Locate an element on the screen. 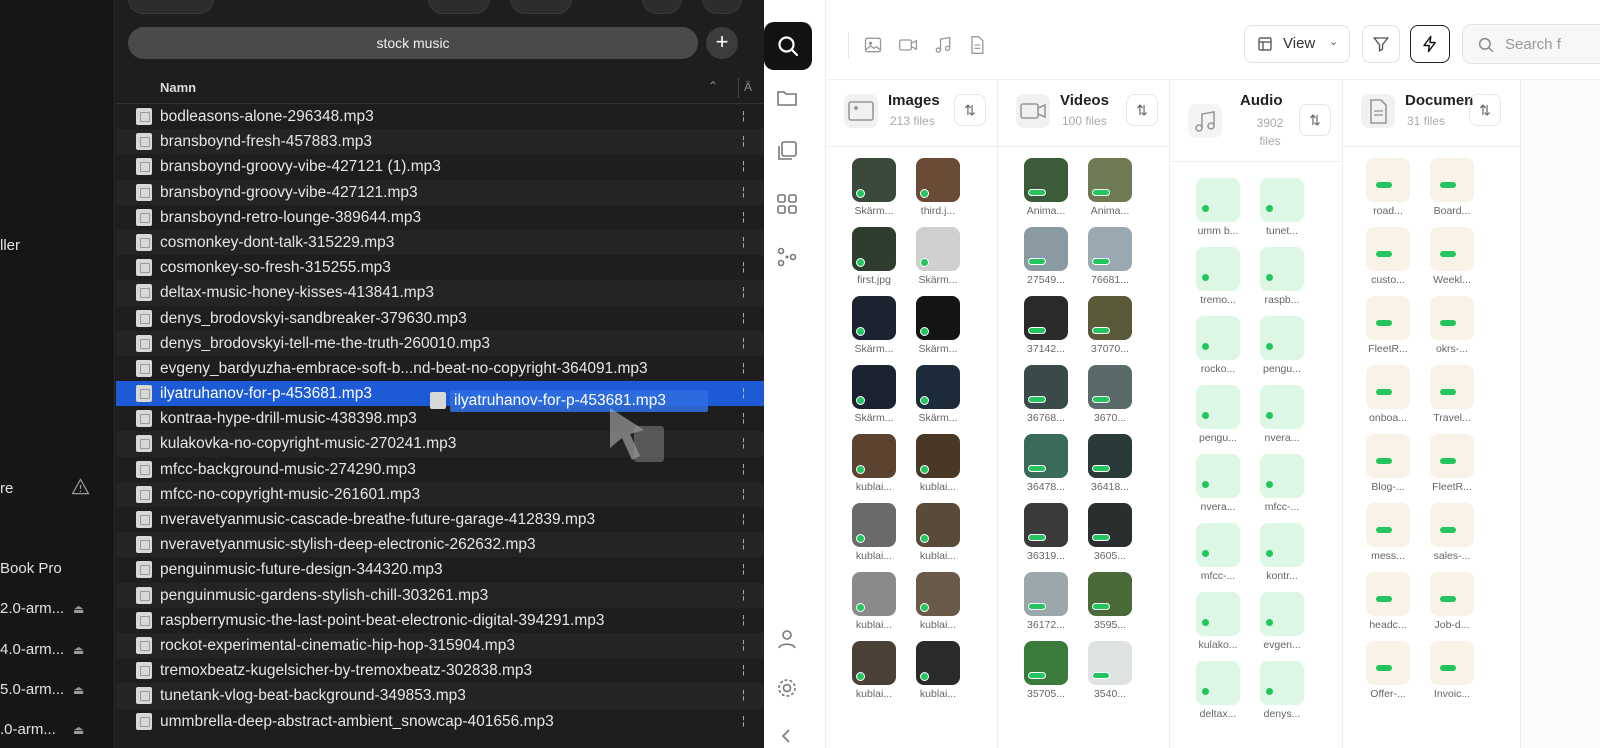 Image resolution: width=1600 pixels, height=748 pixels. rail-search-button is located at coordinates (788, 46).